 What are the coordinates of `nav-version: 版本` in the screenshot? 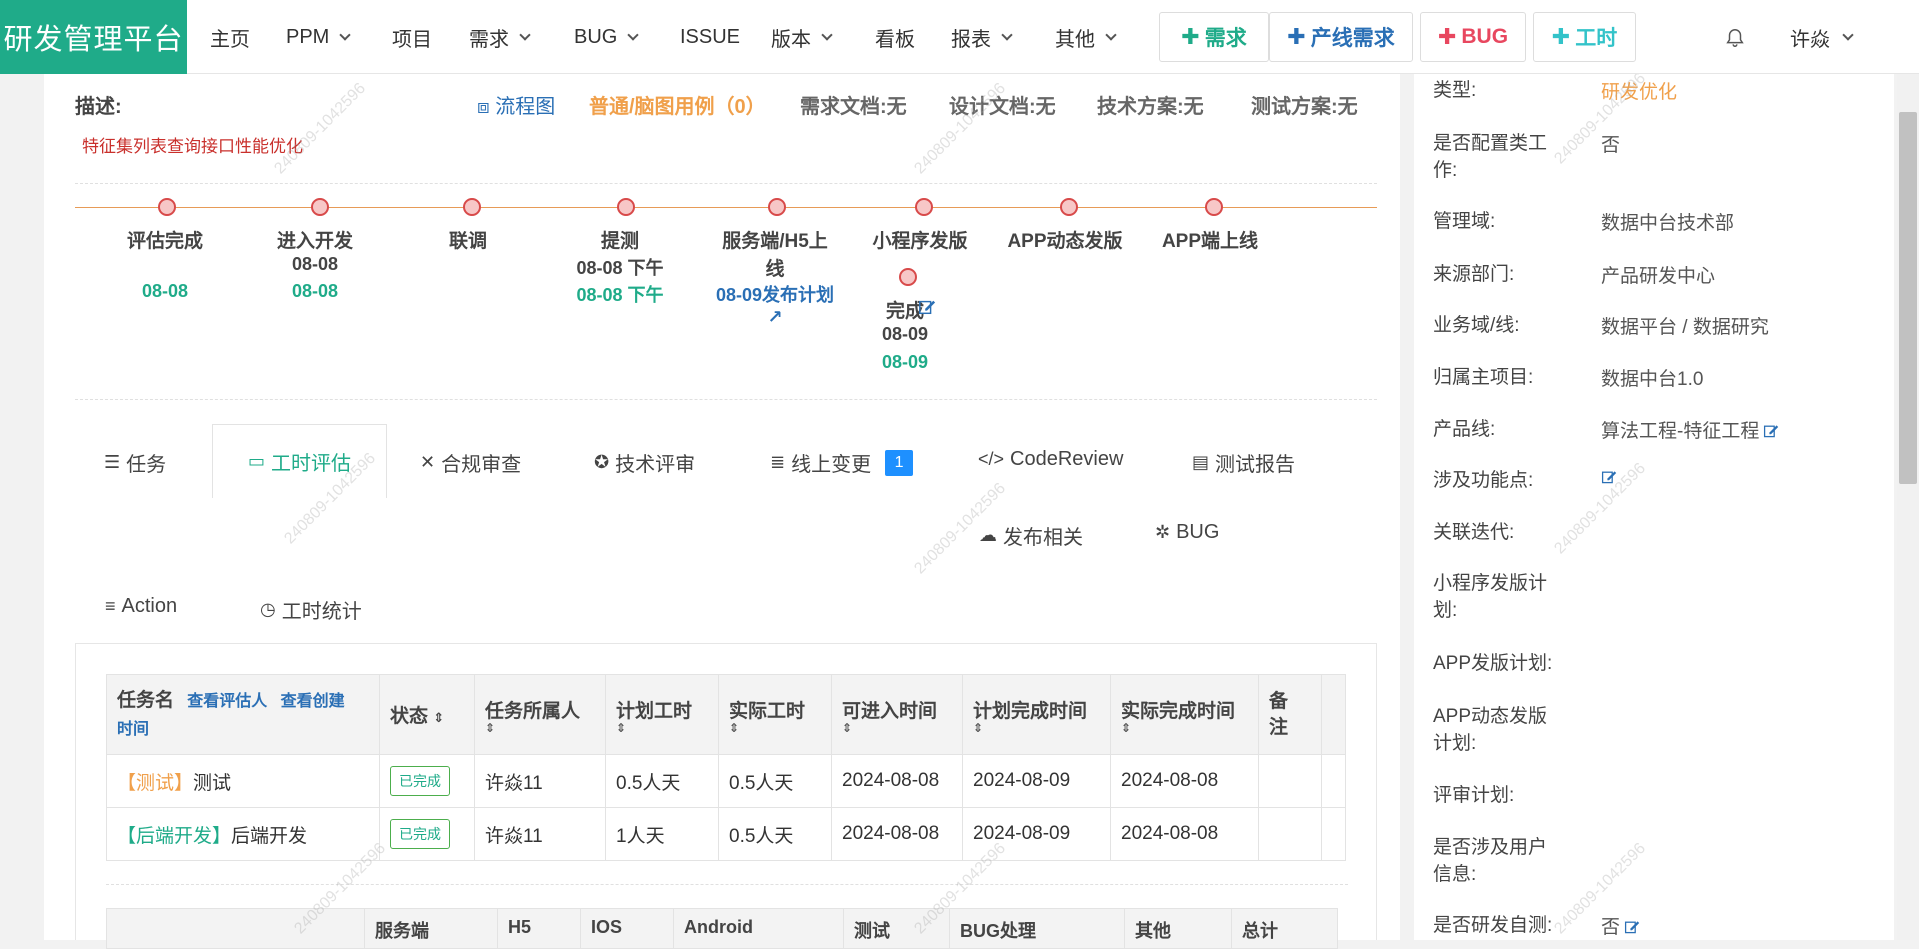 It's located at (802, 37).